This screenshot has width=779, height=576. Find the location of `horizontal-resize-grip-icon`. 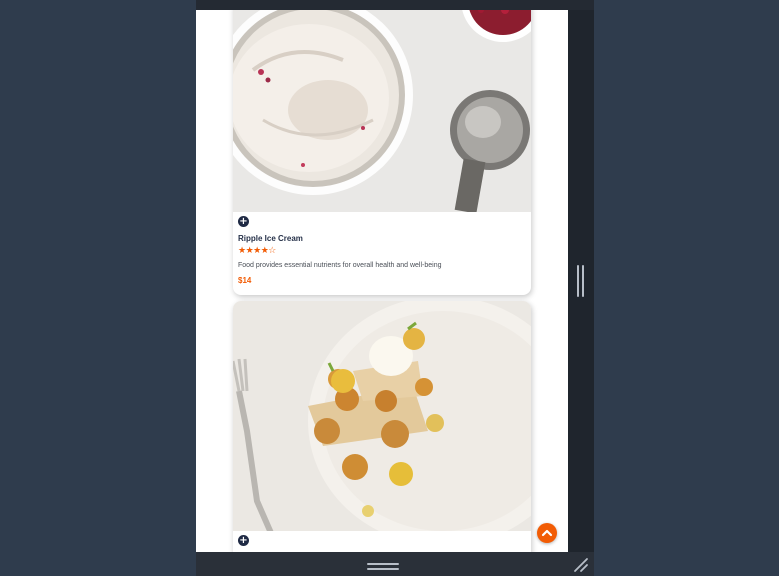

horizontal-resize-grip-icon is located at coordinates (383, 566).